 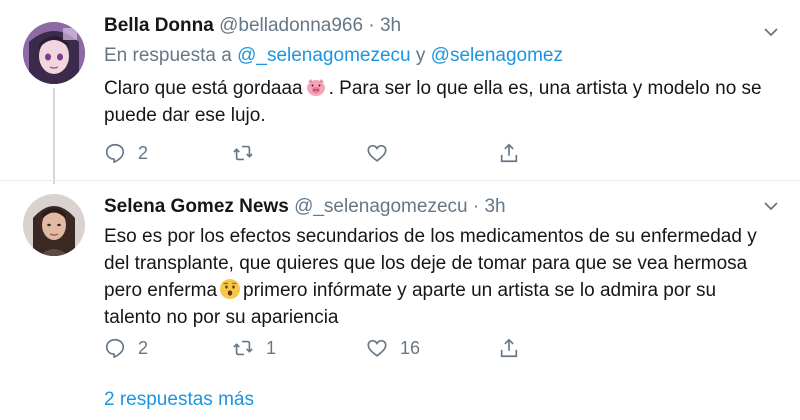 I want to click on reply-prefix: En respuesta a, so click(x=171, y=55).